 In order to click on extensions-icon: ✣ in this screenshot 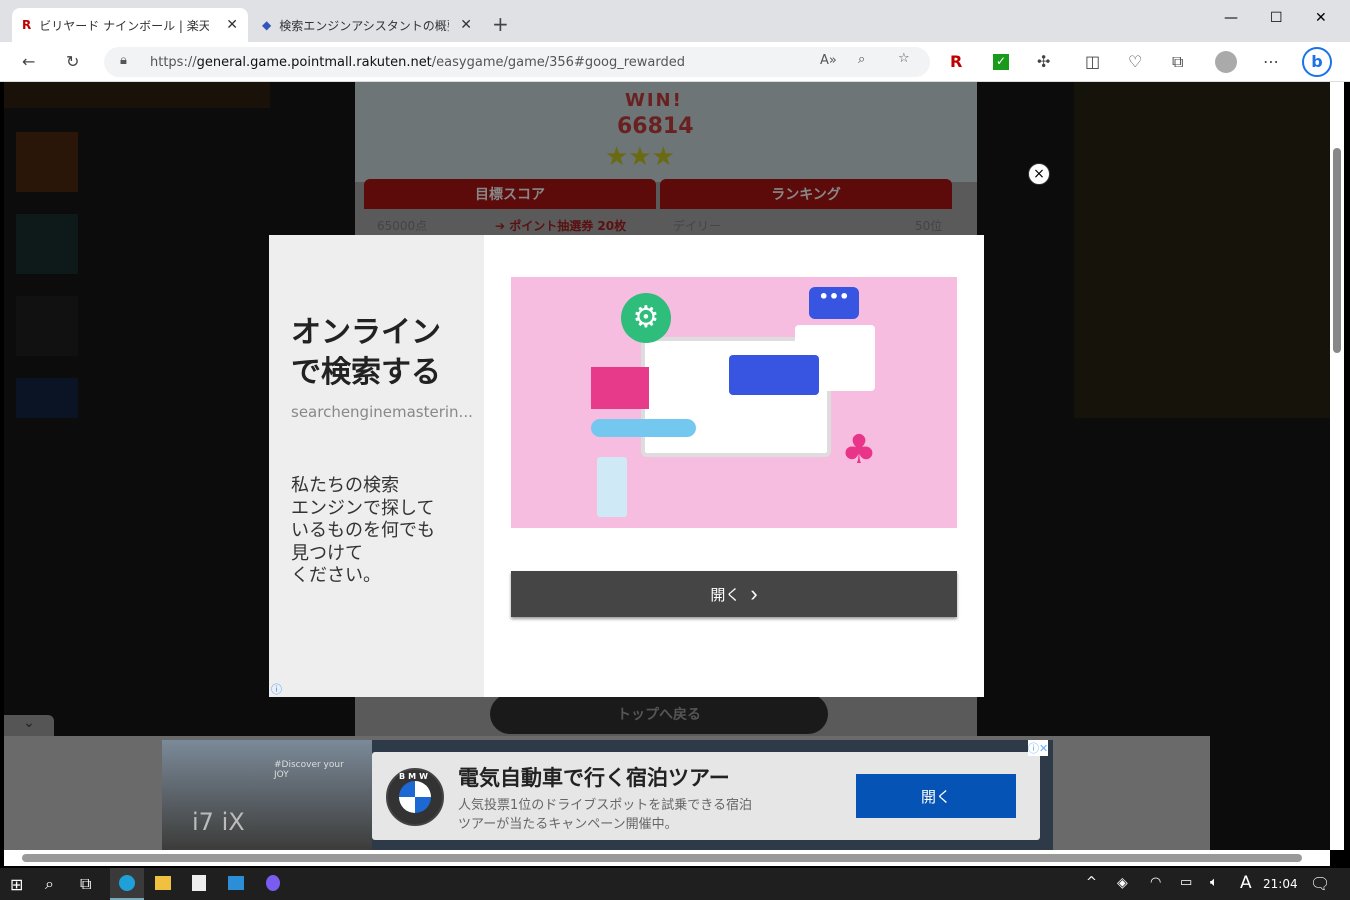, I will do `click(1043, 61)`.